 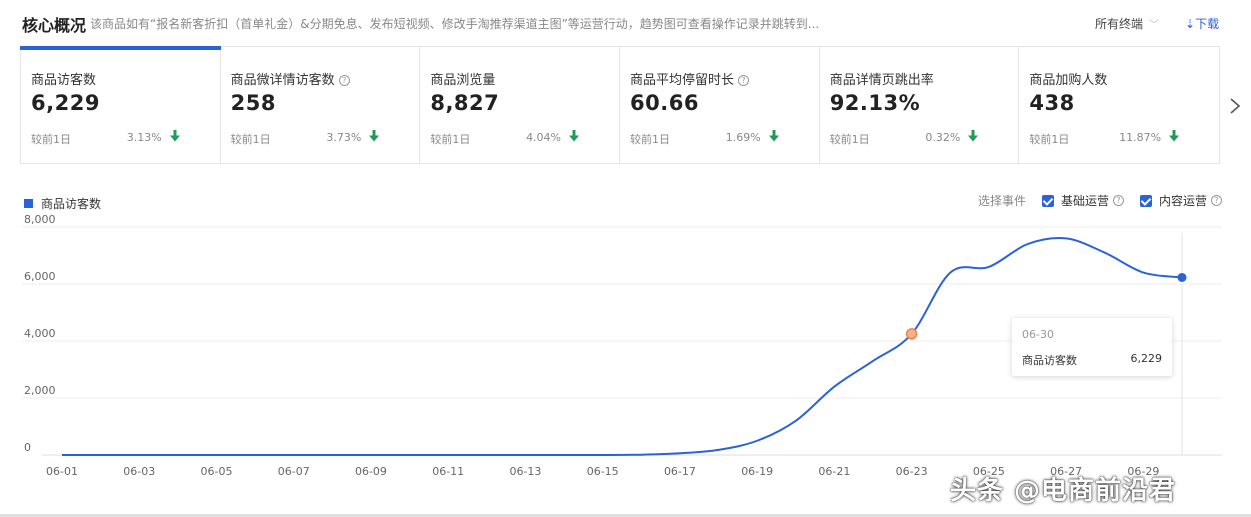 What do you see at coordinates (62, 470) in the screenshot?
I see `x-tick-label: 06-01` at bounding box center [62, 470].